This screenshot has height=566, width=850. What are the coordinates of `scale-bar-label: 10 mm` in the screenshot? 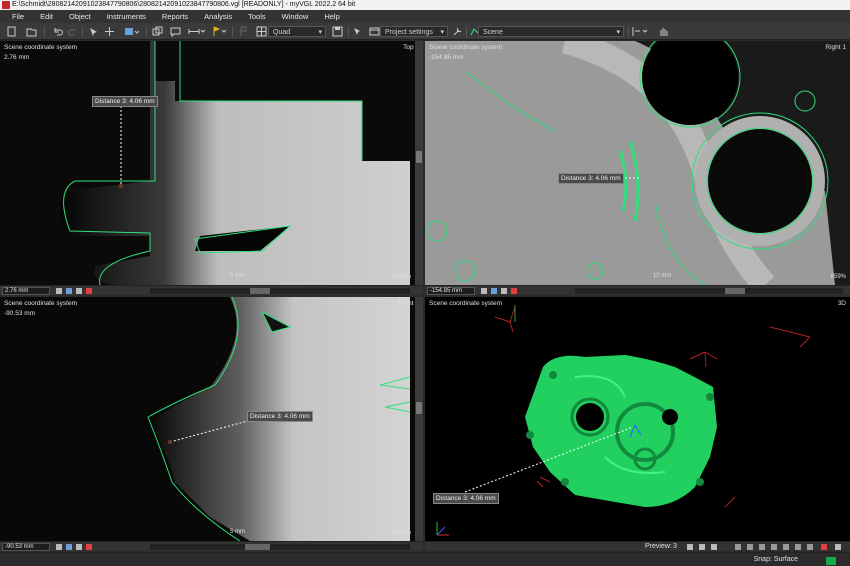 It's located at (662, 276).